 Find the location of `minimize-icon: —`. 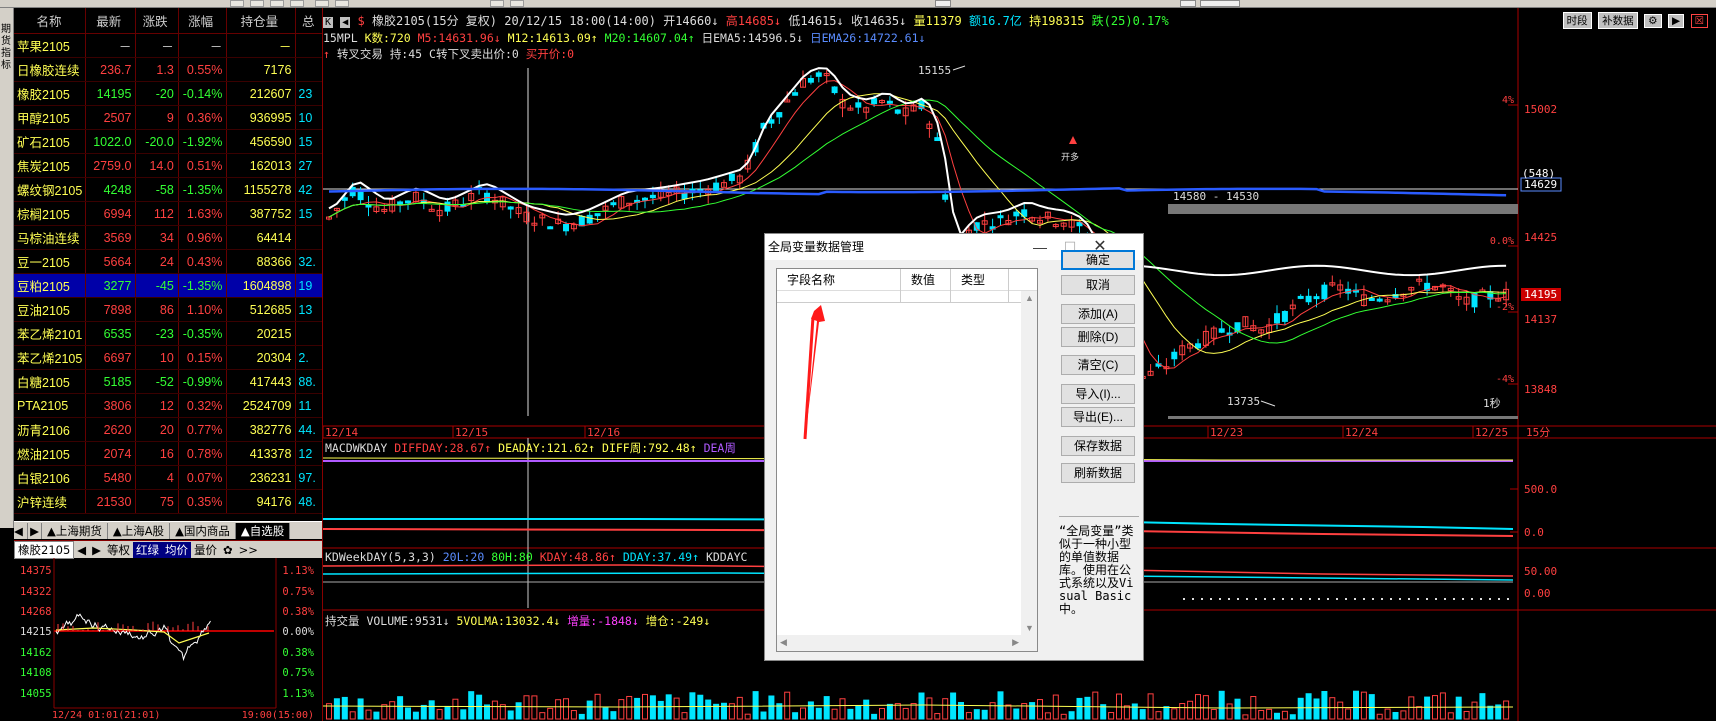

minimize-icon: — is located at coordinates (1040, 247).